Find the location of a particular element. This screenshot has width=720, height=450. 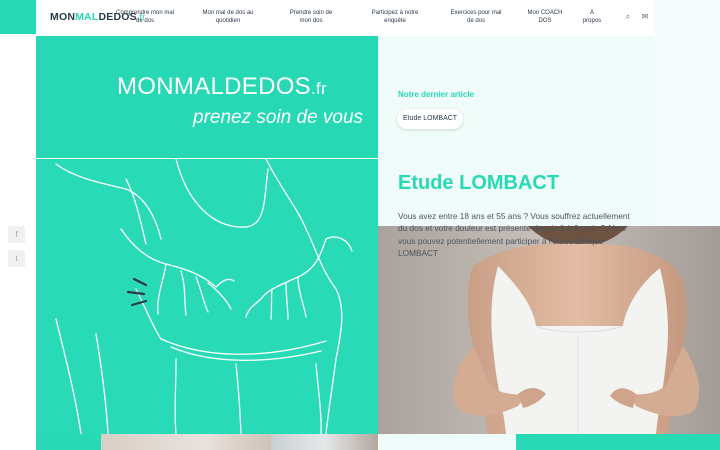

nav-item-prendre-soin: Prendre soin de mon dos is located at coordinates (311, 17).